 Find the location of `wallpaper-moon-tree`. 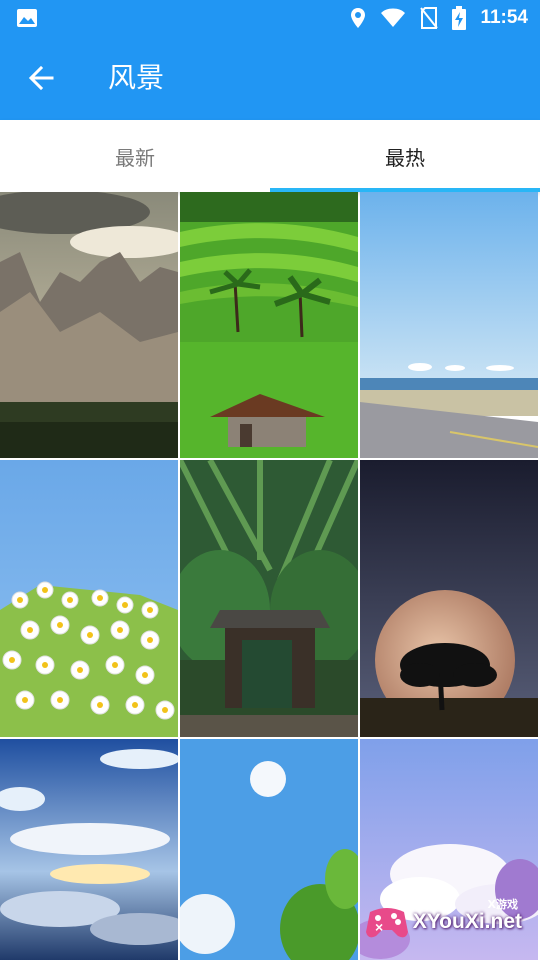

wallpaper-moon-tree is located at coordinates (449, 598).